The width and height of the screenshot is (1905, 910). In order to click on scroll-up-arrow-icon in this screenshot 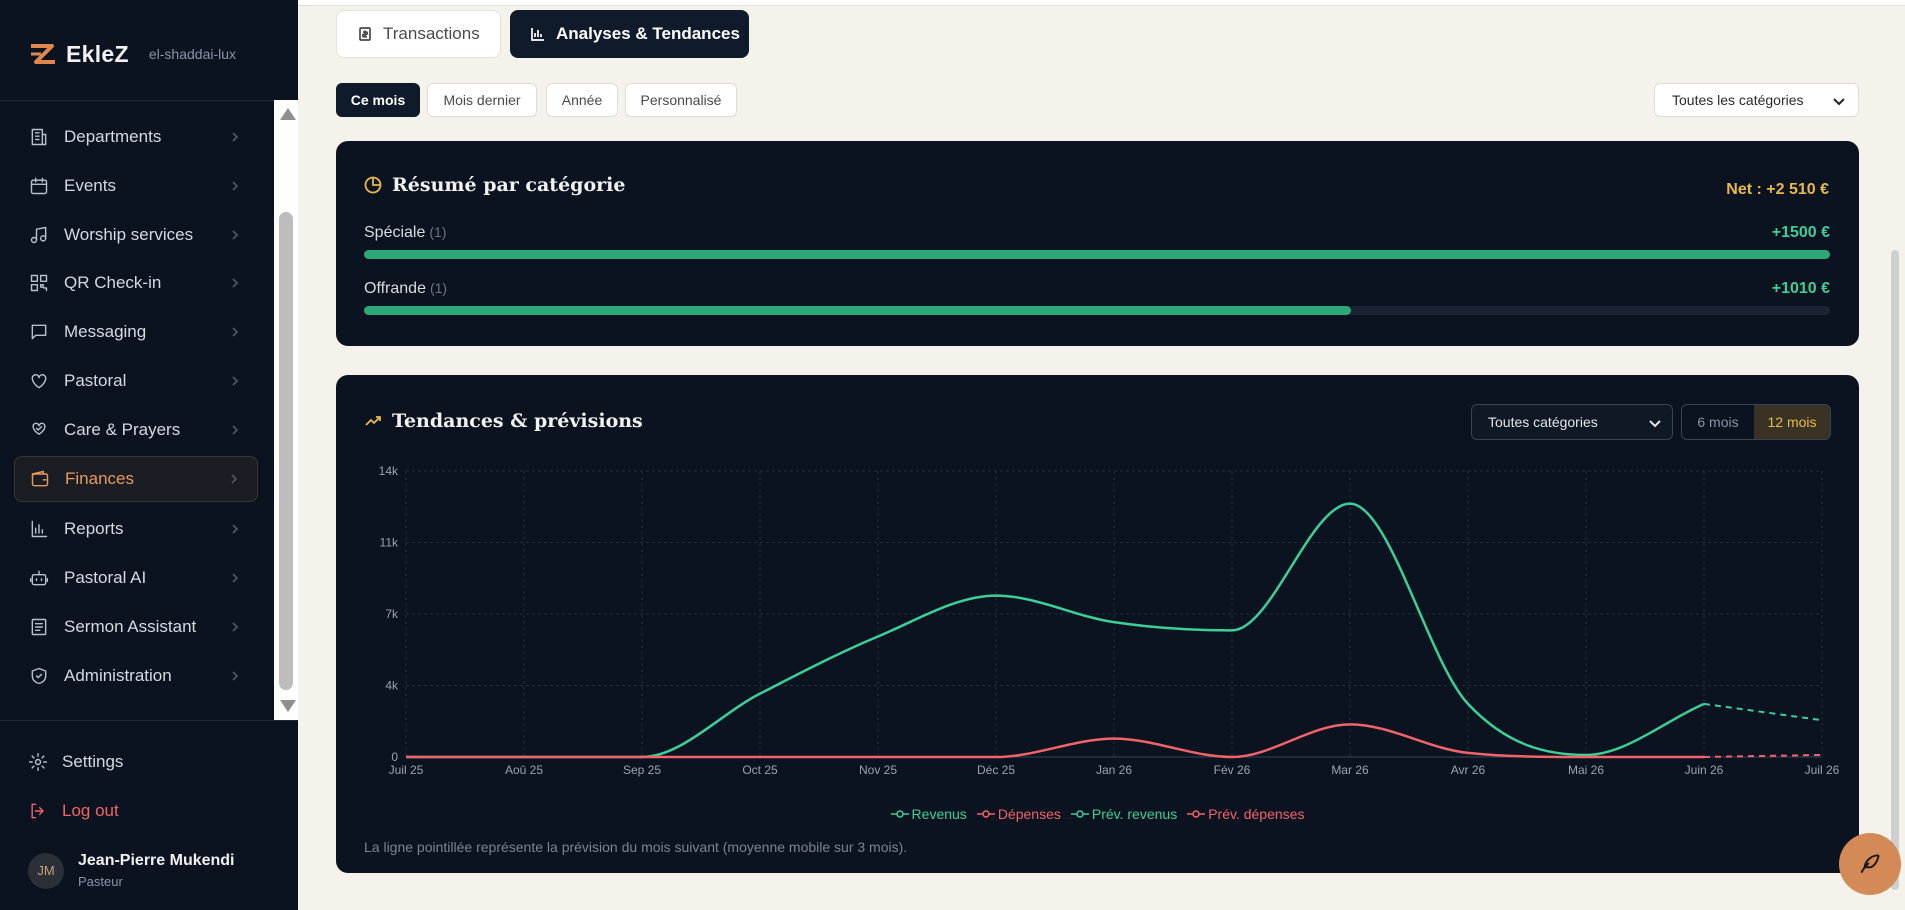, I will do `click(288, 114)`.